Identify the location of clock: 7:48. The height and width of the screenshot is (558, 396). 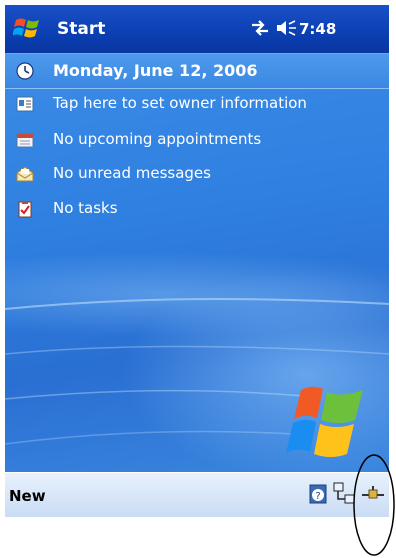
(317, 29).